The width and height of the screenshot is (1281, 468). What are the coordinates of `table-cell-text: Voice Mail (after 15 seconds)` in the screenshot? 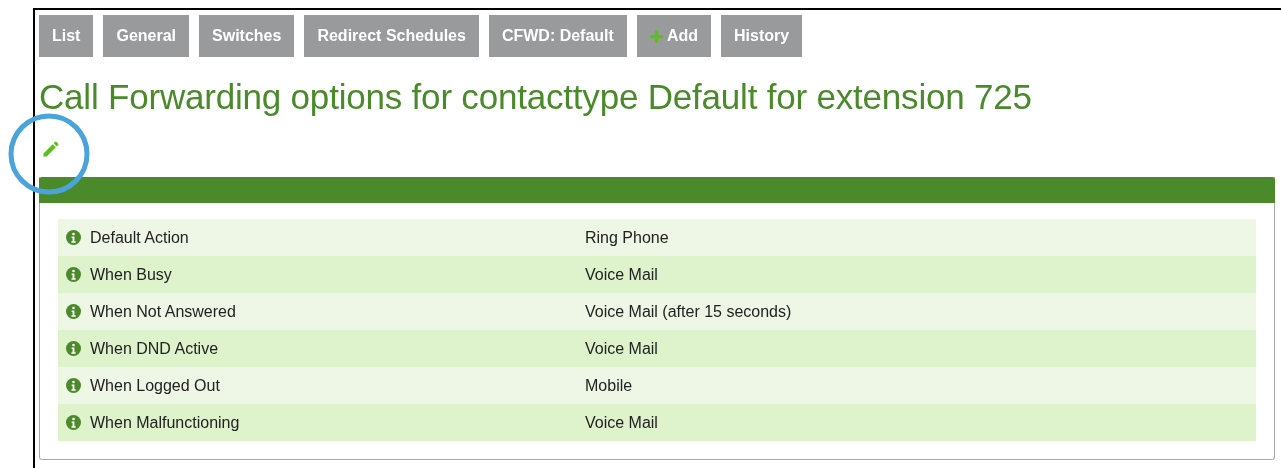 It's located at (689, 311).